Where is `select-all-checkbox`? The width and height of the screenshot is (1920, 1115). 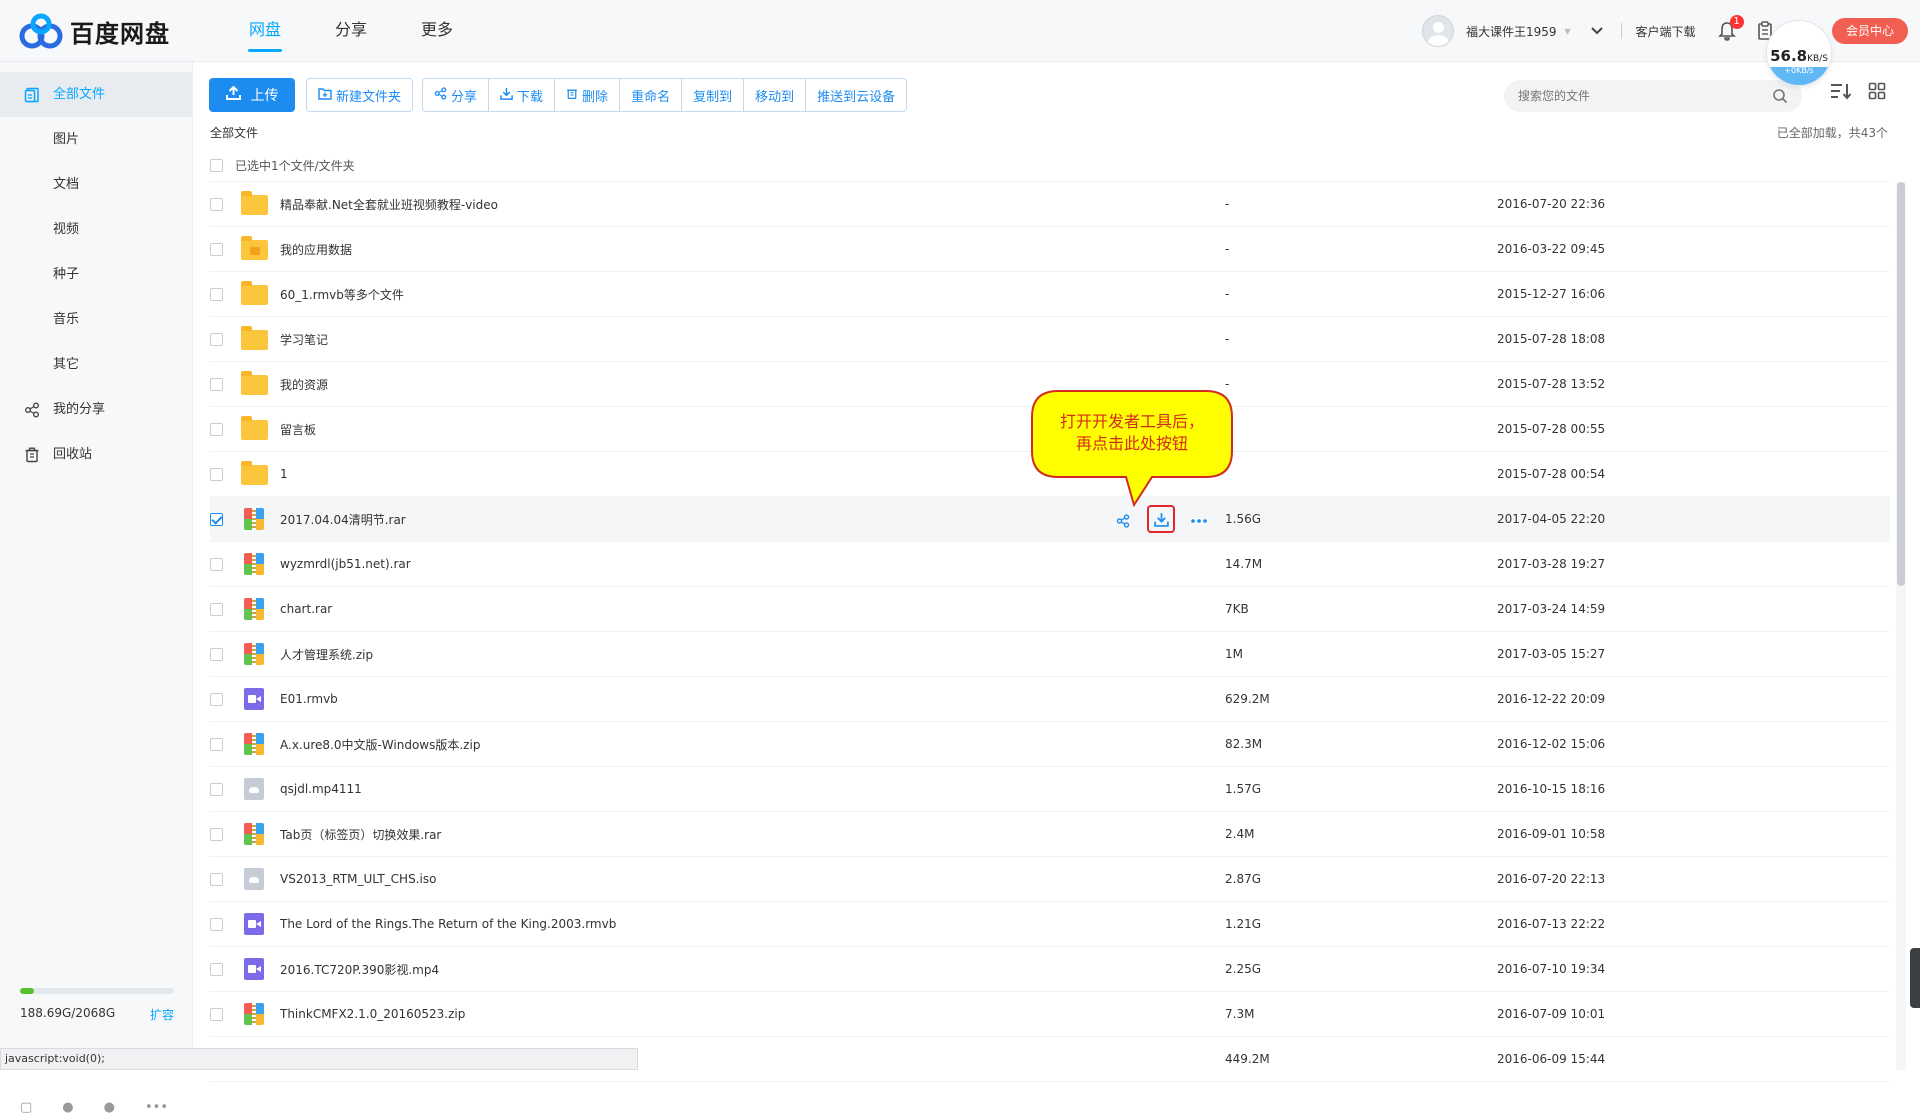
select-all-checkbox is located at coordinates (216, 165).